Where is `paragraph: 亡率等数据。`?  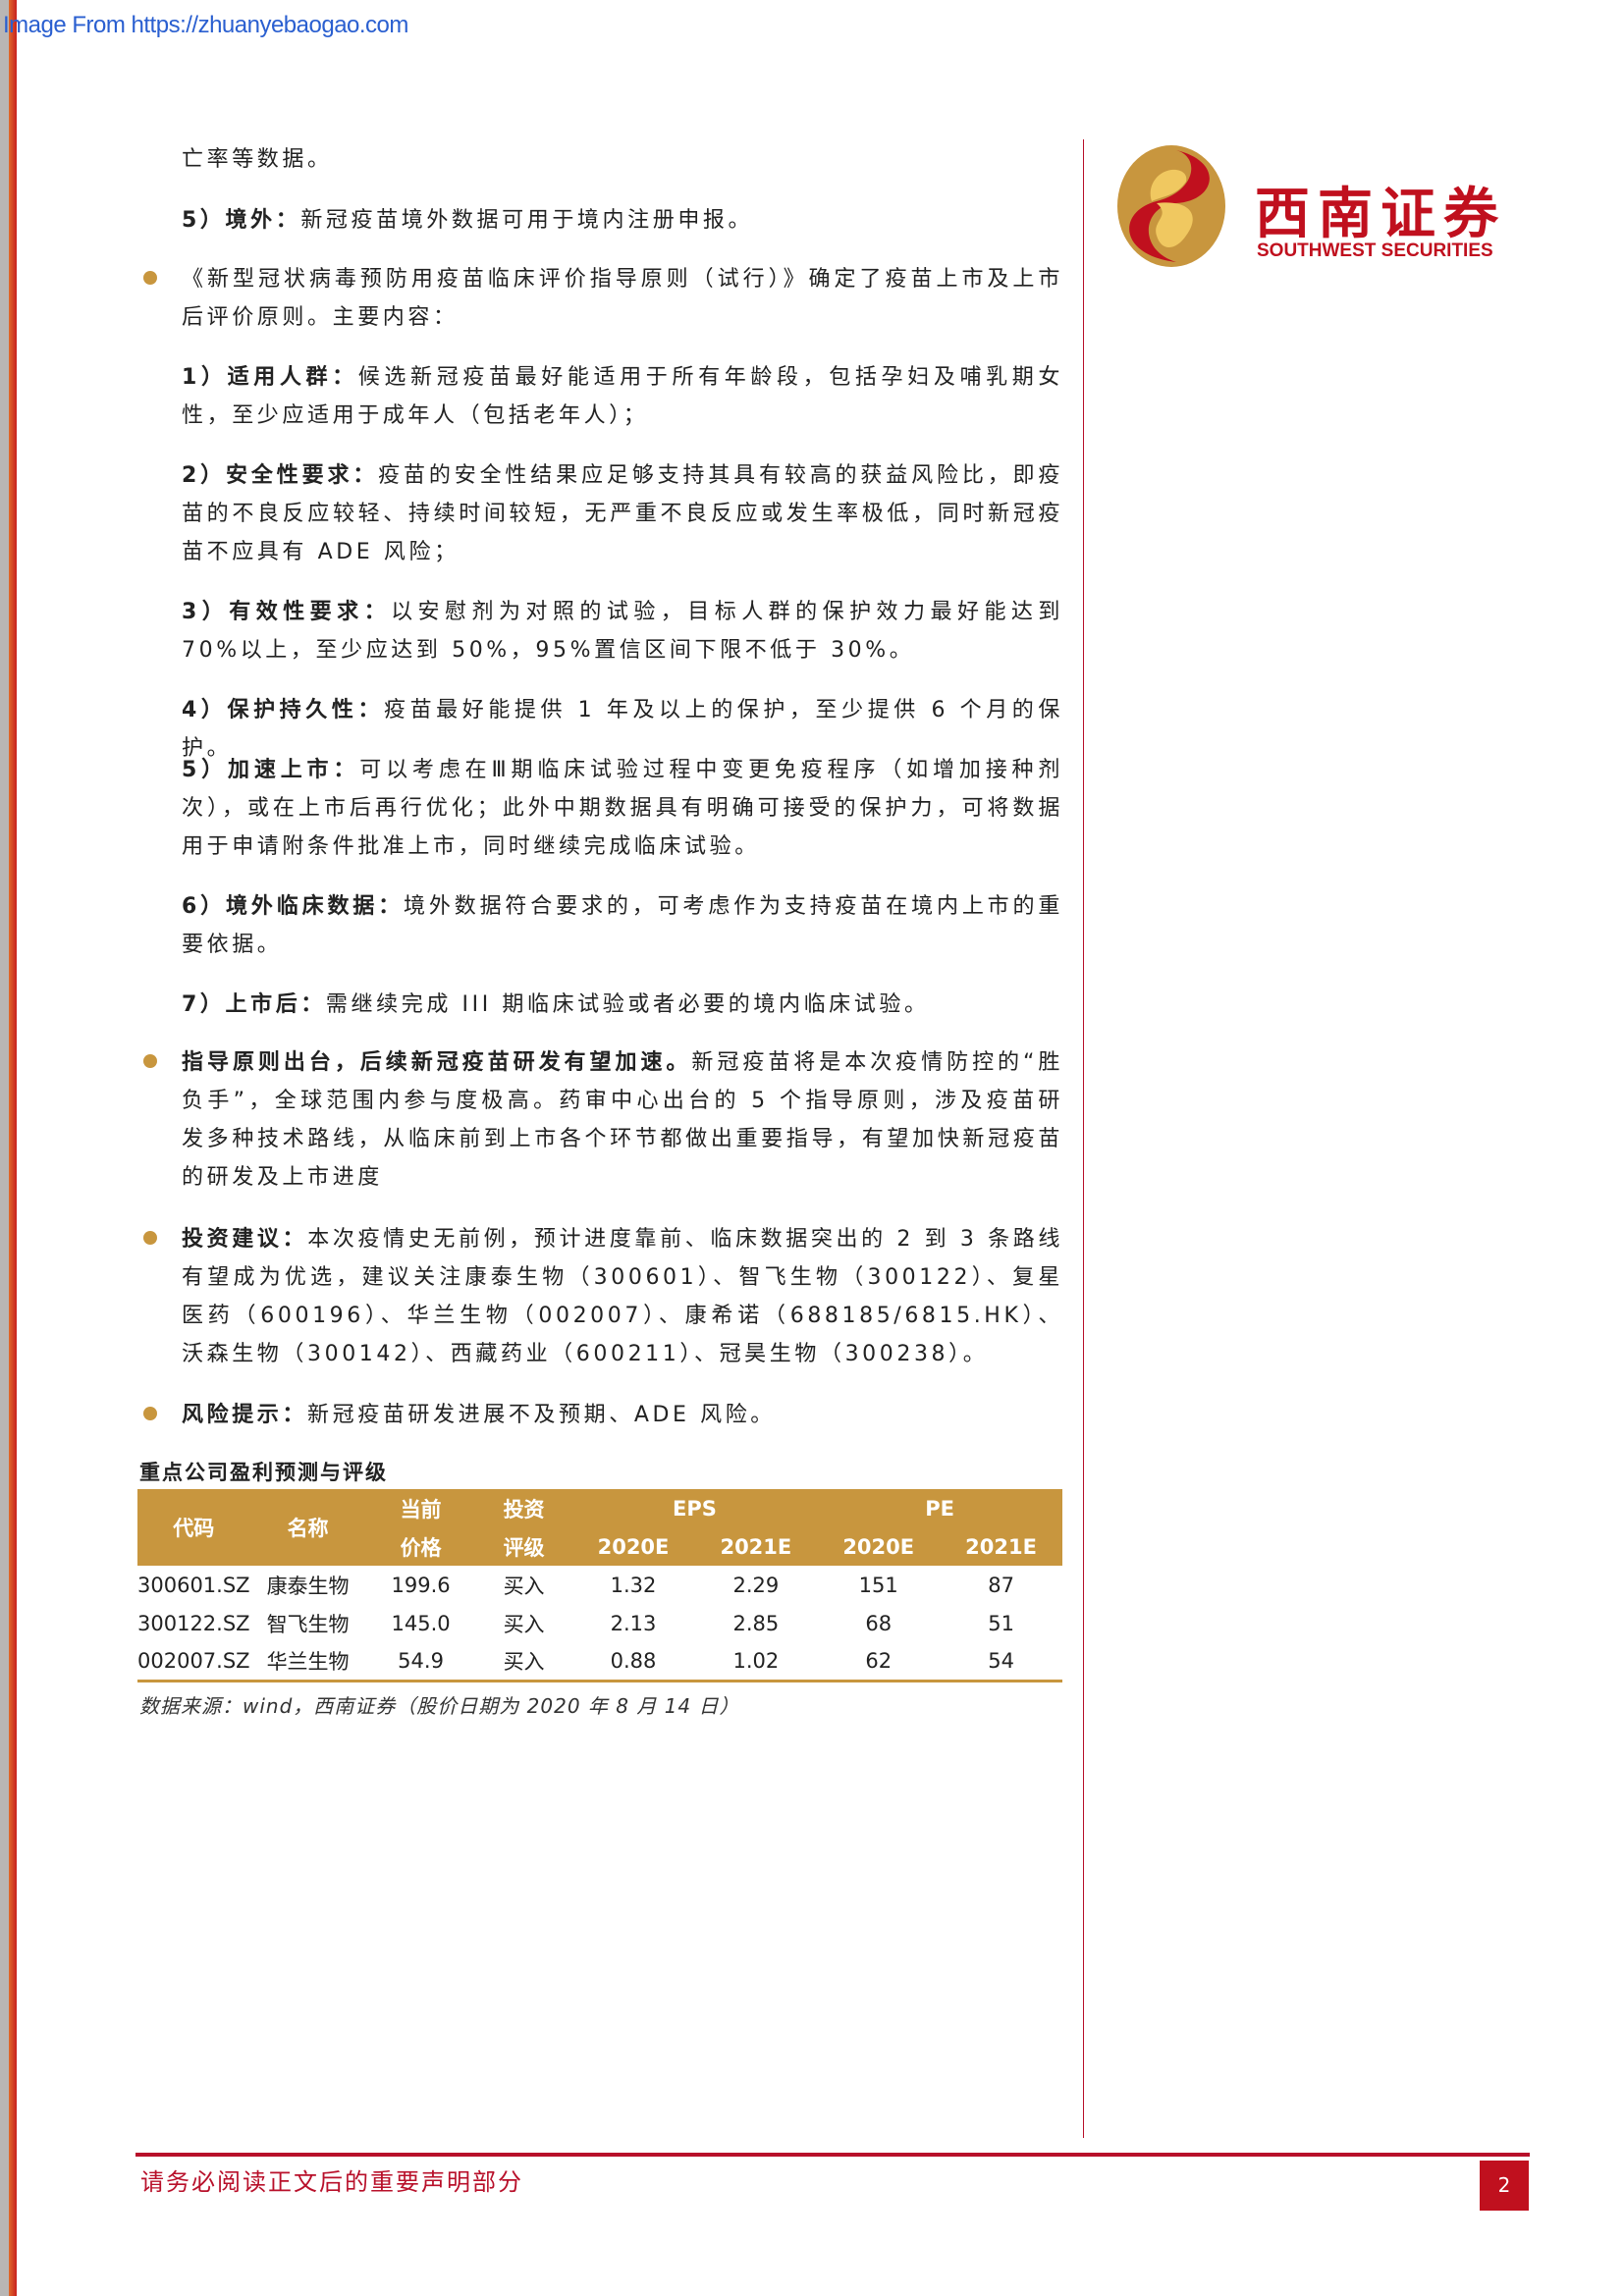 paragraph: 亡率等数据。 is located at coordinates (257, 159).